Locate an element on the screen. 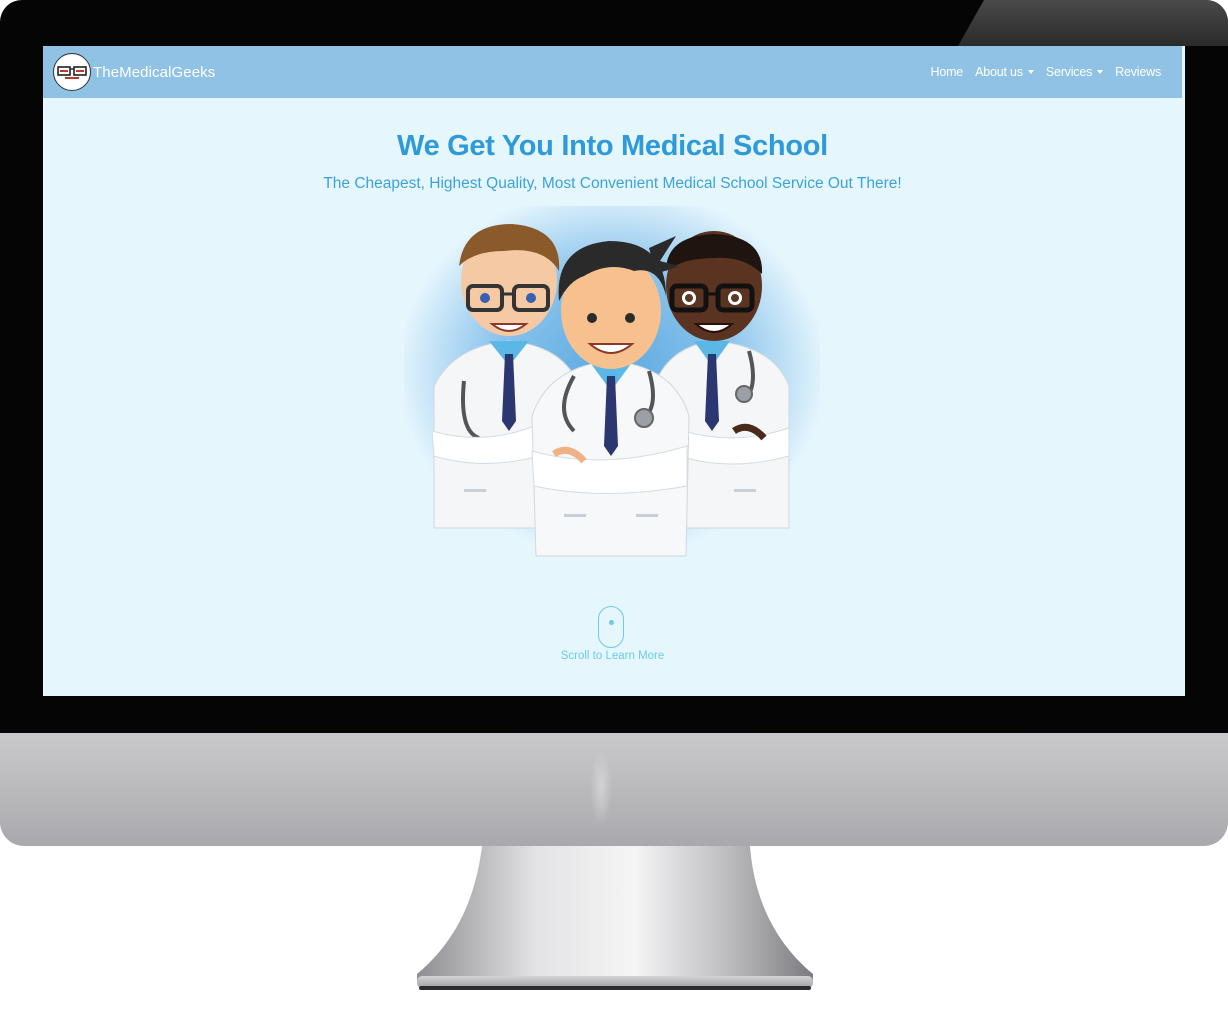  nav-reviews-label: Reviews is located at coordinates (1138, 72).